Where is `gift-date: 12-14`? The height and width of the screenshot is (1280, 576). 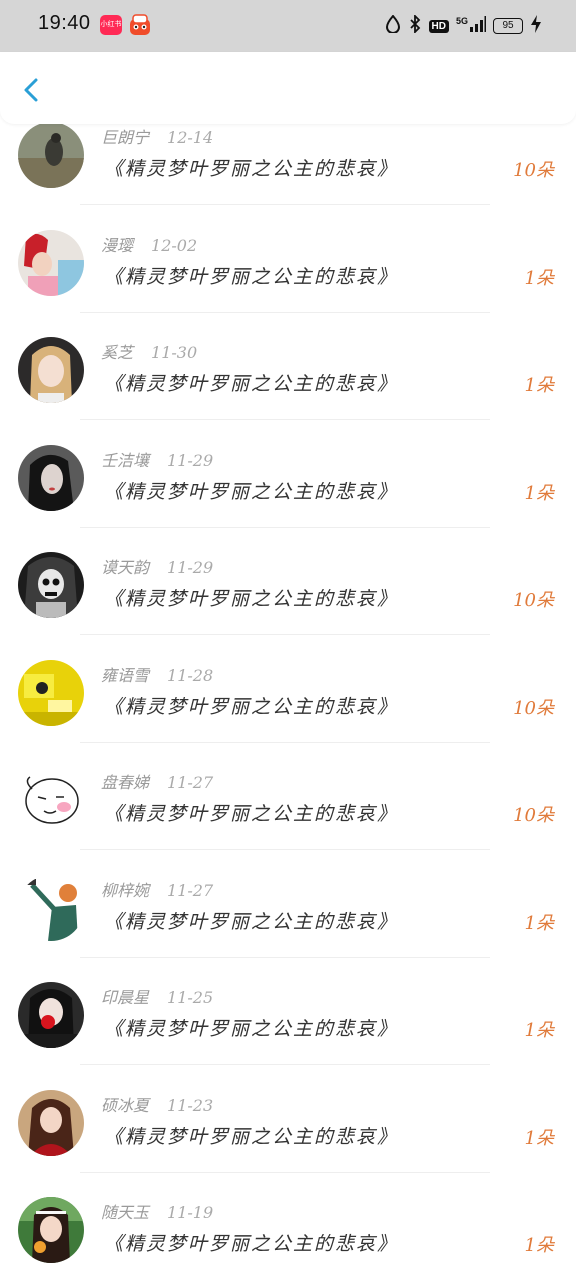 gift-date: 12-14 is located at coordinates (190, 137).